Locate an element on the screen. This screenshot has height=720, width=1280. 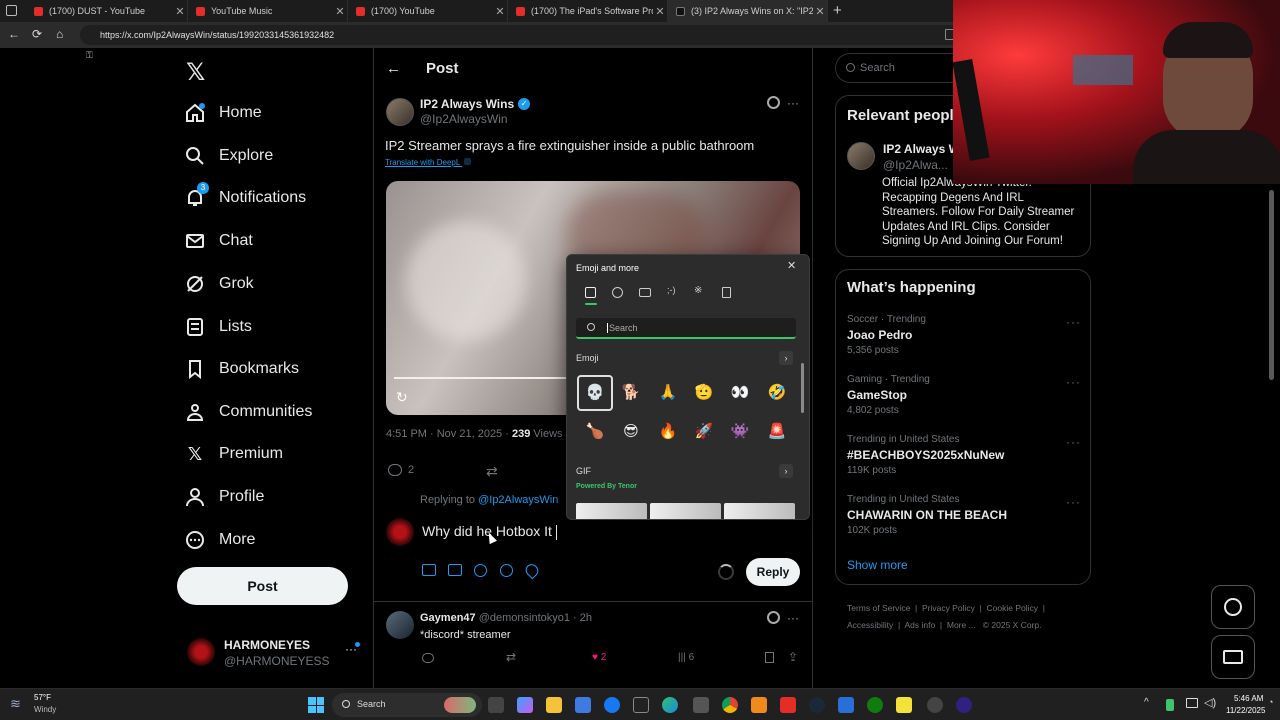
task-view-icon is located at coordinates (496, 705).